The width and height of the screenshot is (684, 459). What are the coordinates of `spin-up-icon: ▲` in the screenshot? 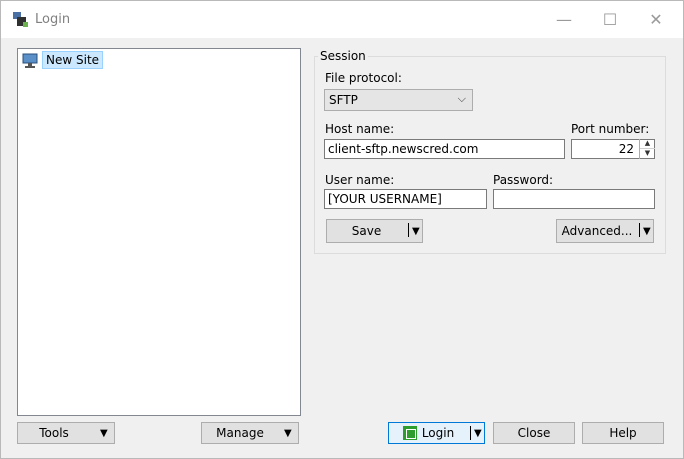 It's located at (647, 144).